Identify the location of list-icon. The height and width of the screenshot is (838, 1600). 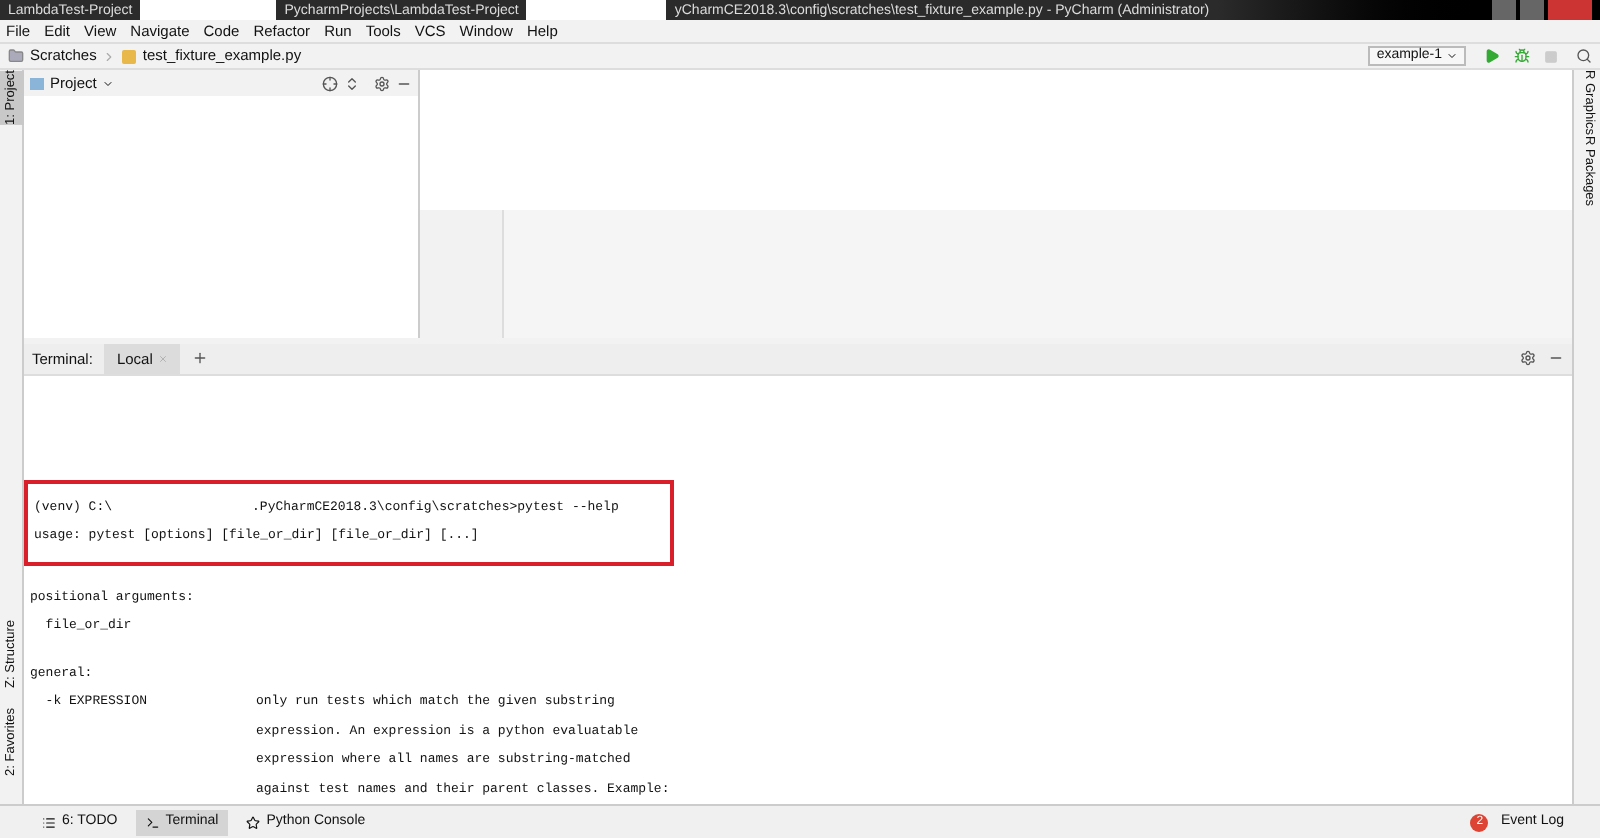
(49, 822).